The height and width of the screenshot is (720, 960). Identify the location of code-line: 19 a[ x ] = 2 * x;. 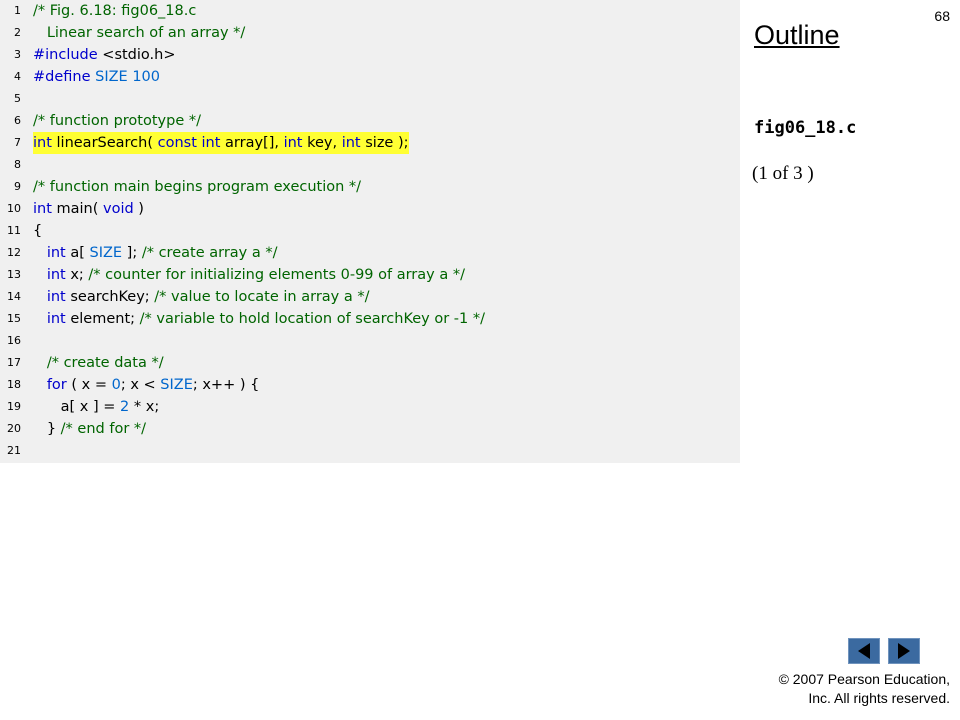
(370, 407).